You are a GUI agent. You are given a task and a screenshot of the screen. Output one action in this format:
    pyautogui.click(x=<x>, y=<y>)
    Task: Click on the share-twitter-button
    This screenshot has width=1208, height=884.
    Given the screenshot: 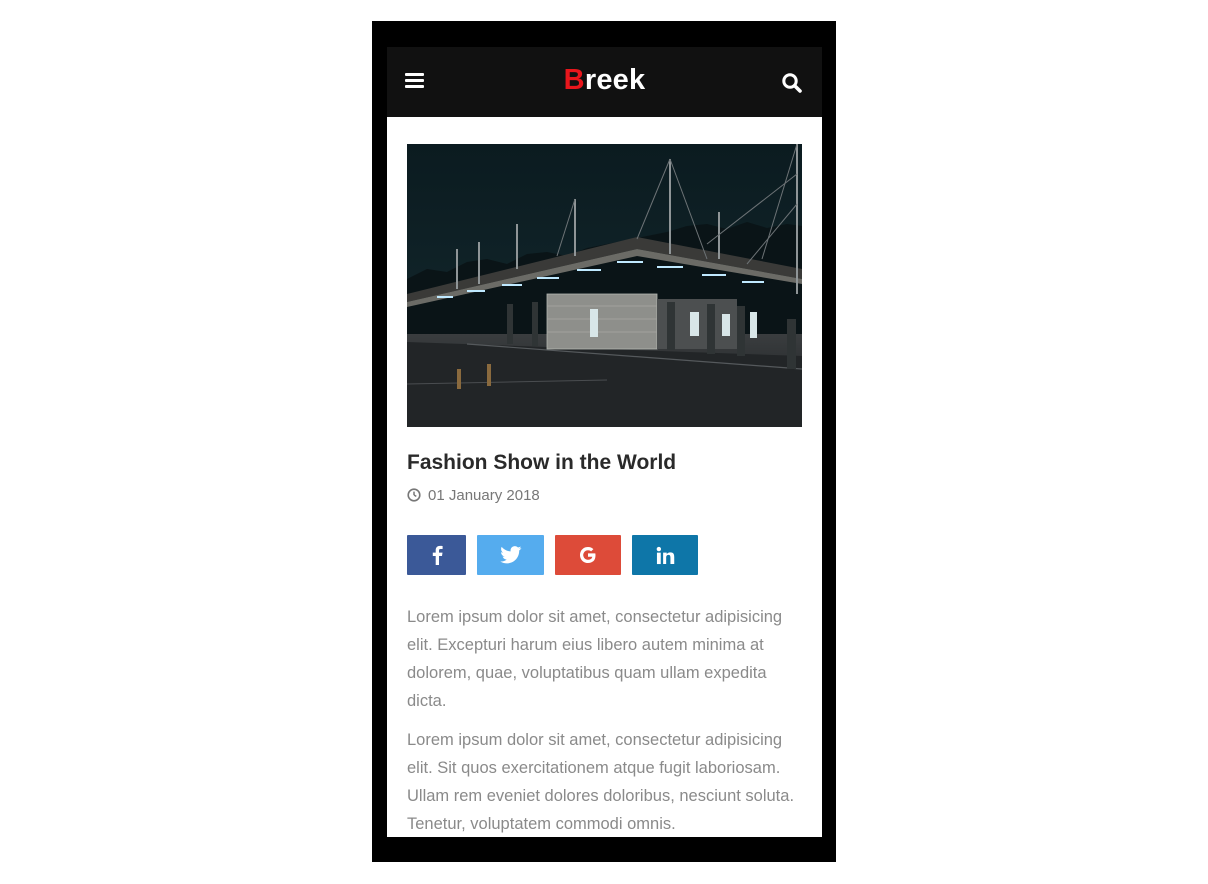 What is the action you would take?
    pyautogui.click(x=510, y=555)
    